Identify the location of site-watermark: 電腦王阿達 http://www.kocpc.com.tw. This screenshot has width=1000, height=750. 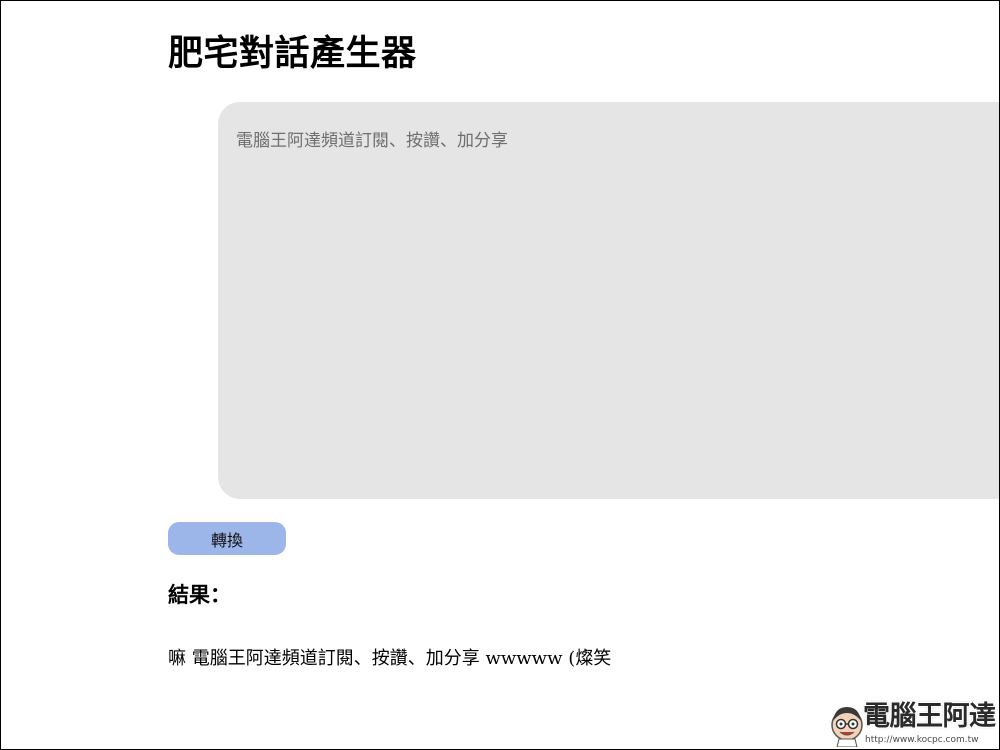
(911, 723).